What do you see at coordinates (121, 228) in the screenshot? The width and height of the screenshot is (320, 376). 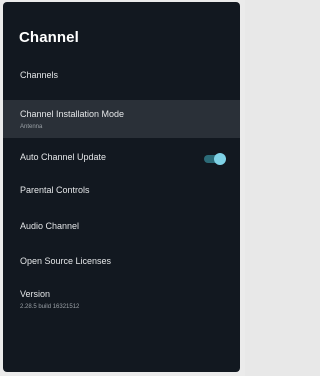 I see `menu-item-audio-channel: Audio Channel` at bounding box center [121, 228].